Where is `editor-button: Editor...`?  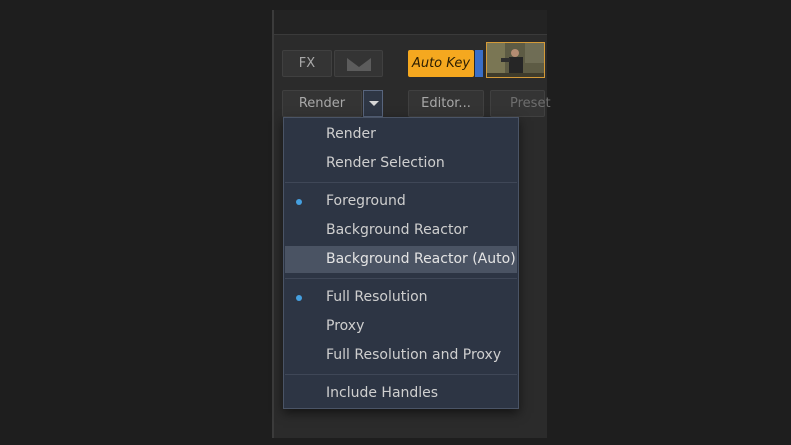 editor-button: Editor... is located at coordinates (446, 103).